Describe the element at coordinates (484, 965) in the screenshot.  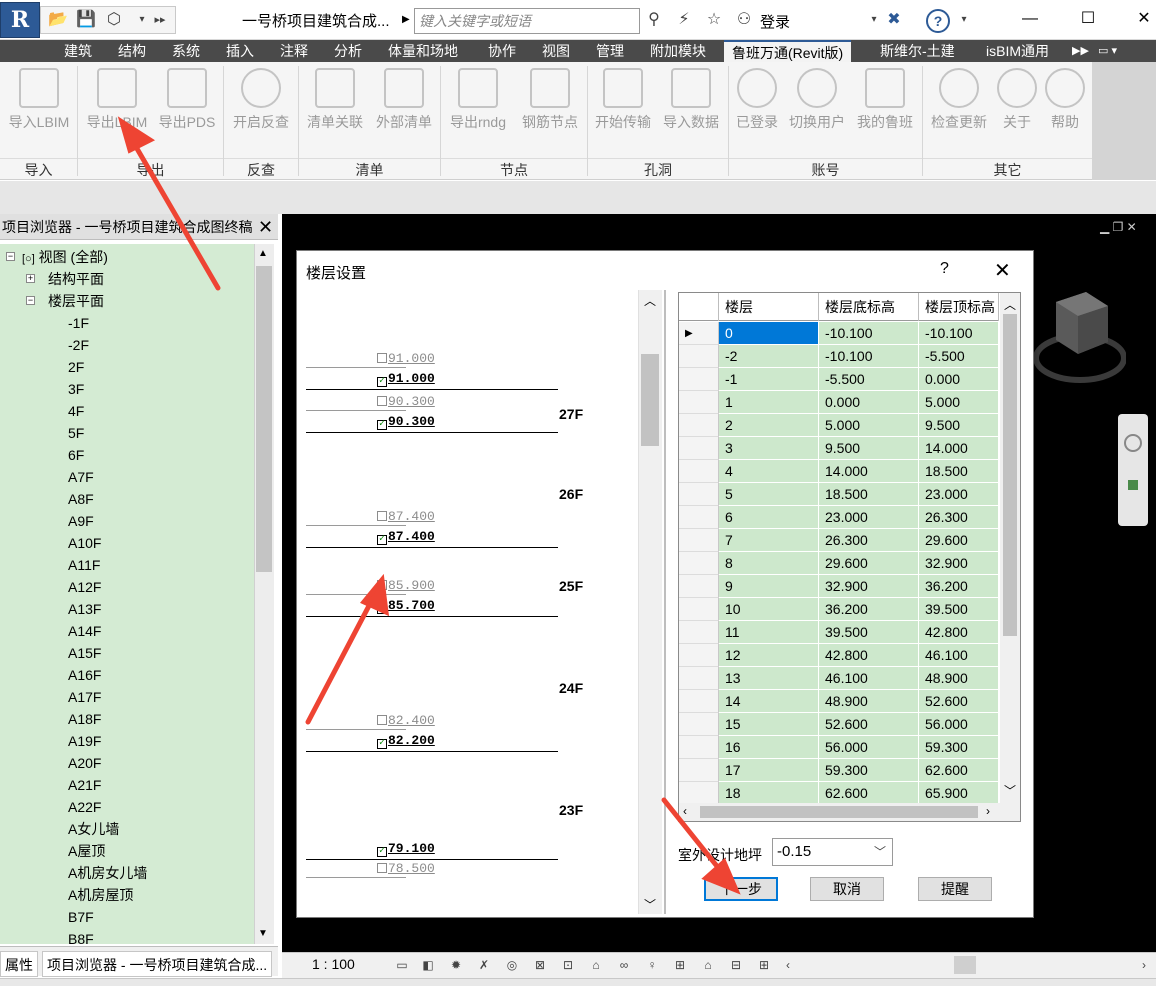
I see `shadows-icon: ✗` at that location.